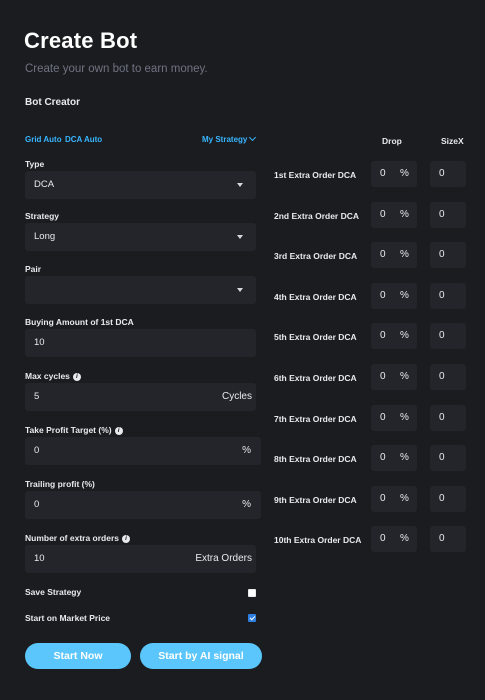  Describe the element at coordinates (315, 459) in the screenshot. I see `extra-order-label: 8th Extra Order DCA` at that location.